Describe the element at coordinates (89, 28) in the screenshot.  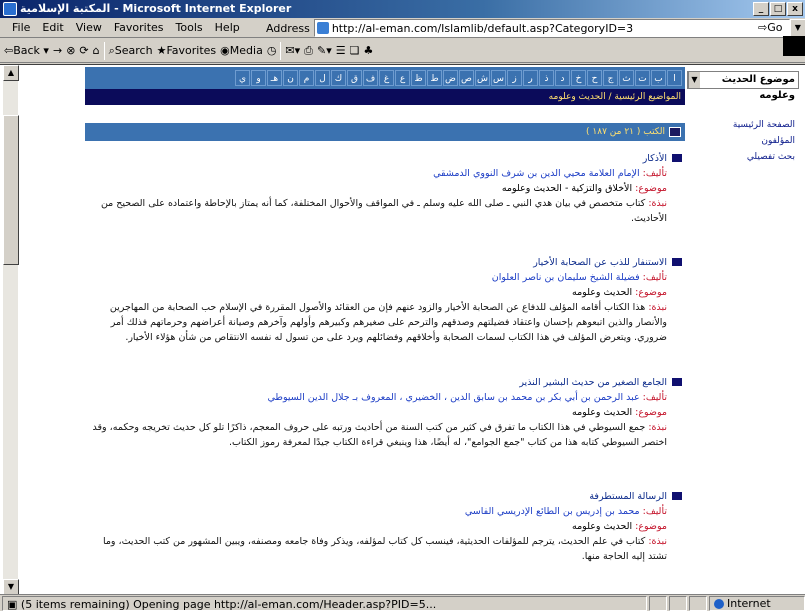
I see `menu-view: View` at that location.